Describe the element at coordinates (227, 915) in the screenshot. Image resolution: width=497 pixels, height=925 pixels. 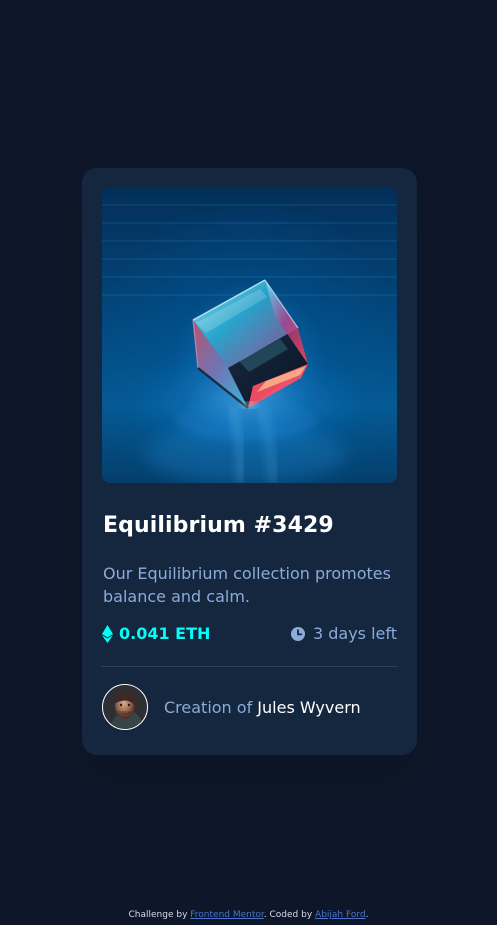
I see `frontend-mentor-link: Frontend Mentor` at that location.